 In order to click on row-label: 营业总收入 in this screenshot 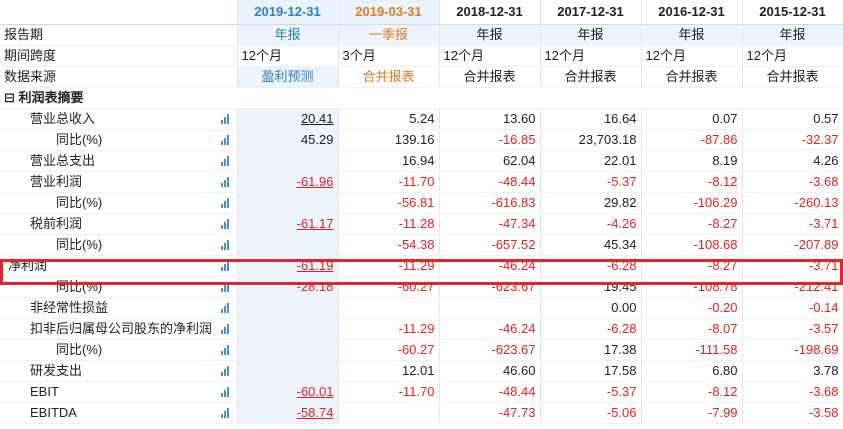, I will do `click(63, 118)`.